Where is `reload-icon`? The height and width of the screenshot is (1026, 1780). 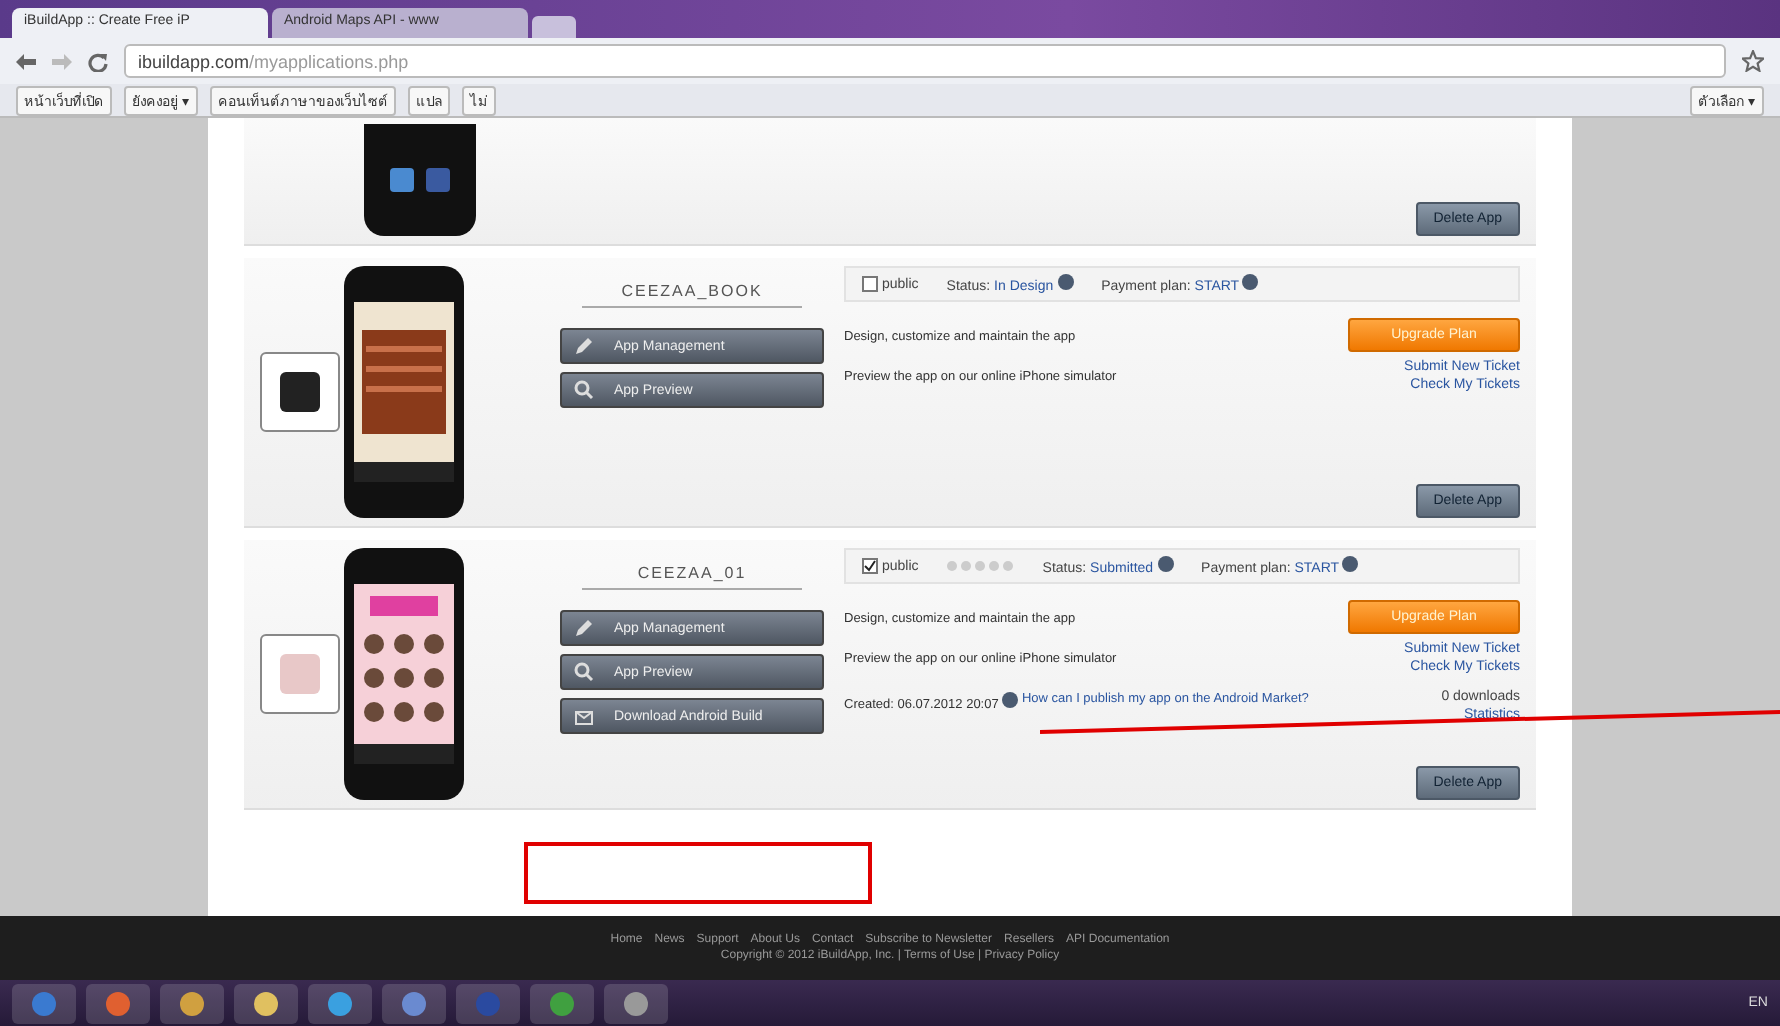 reload-icon is located at coordinates (98, 61).